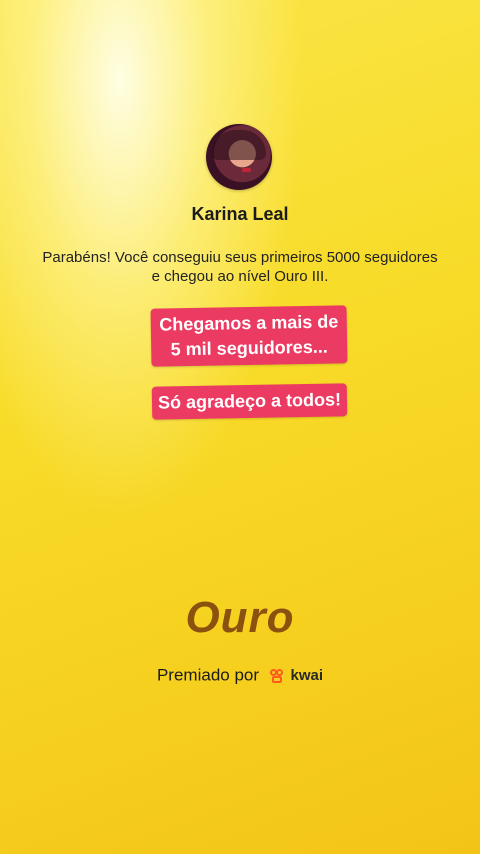  I want to click on award-prefix: Premiado por, so click(208, 675).